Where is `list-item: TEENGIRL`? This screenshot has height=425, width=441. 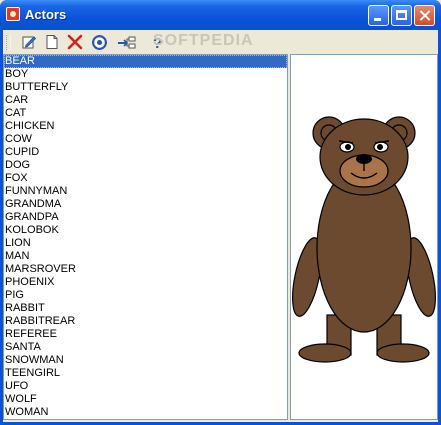 list-item: TEENGIRL is located at coordinates (145, 373).